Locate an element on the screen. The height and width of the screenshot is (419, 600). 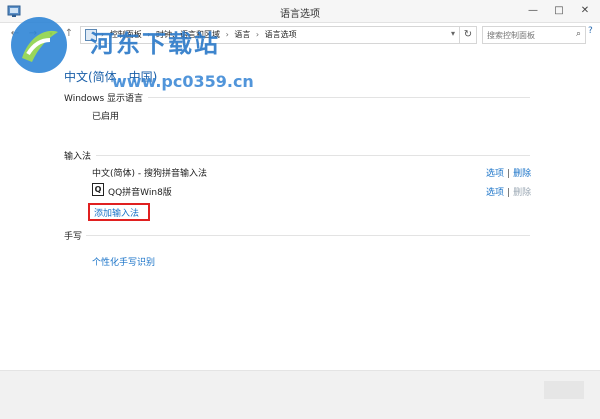
input-method-heading: 输入法 is located at coordinates (78, 157).